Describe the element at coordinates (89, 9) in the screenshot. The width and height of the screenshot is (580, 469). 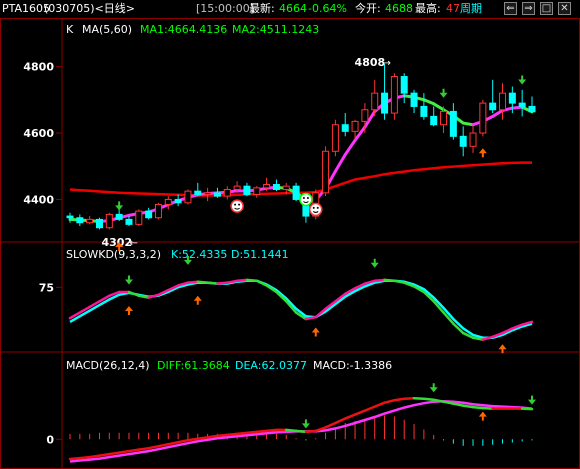
I see `code-period: (030705)<日线>` at that location.